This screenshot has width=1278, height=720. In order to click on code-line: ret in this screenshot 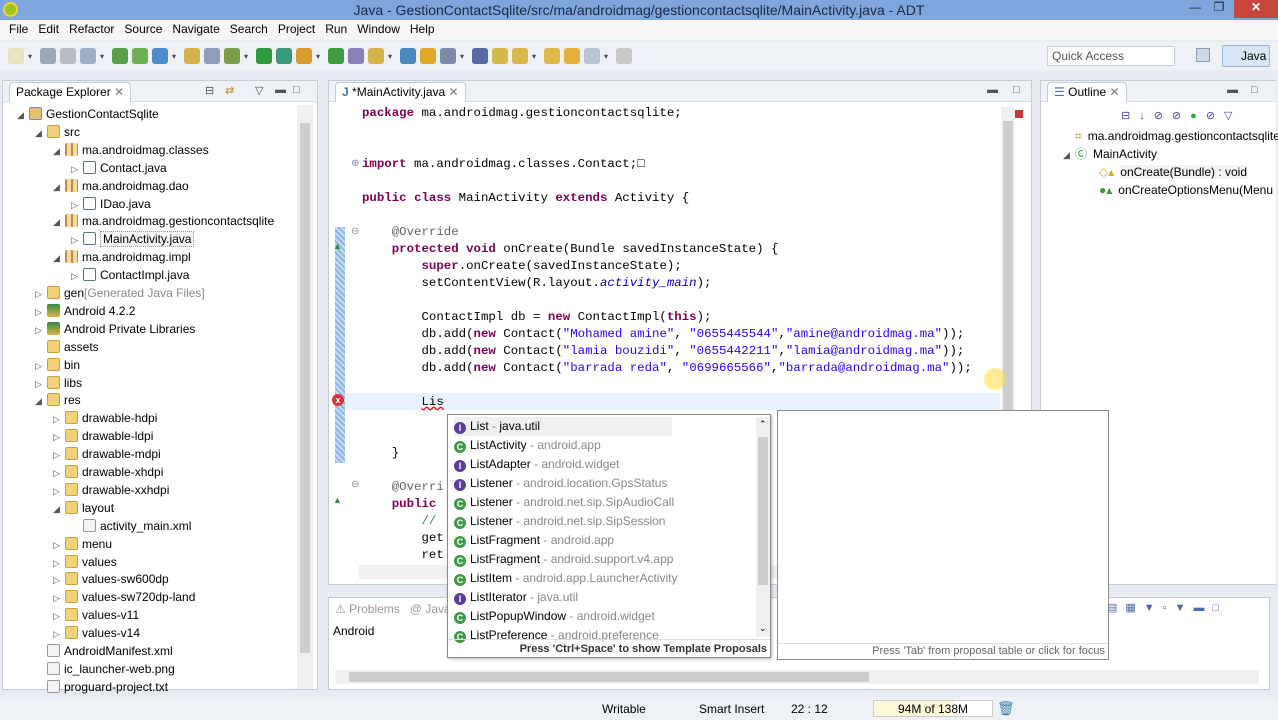, I will do `click(402, 555)`.